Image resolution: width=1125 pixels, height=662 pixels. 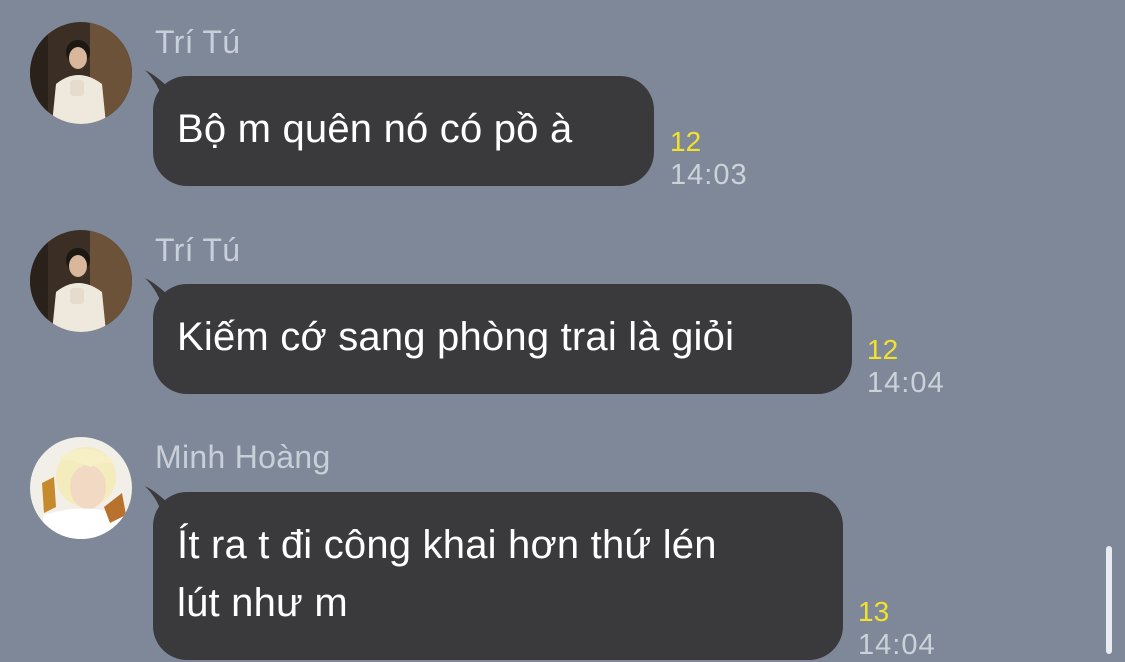 I want to click on message-meta: 12 14:03, so click(x=709, y=159).